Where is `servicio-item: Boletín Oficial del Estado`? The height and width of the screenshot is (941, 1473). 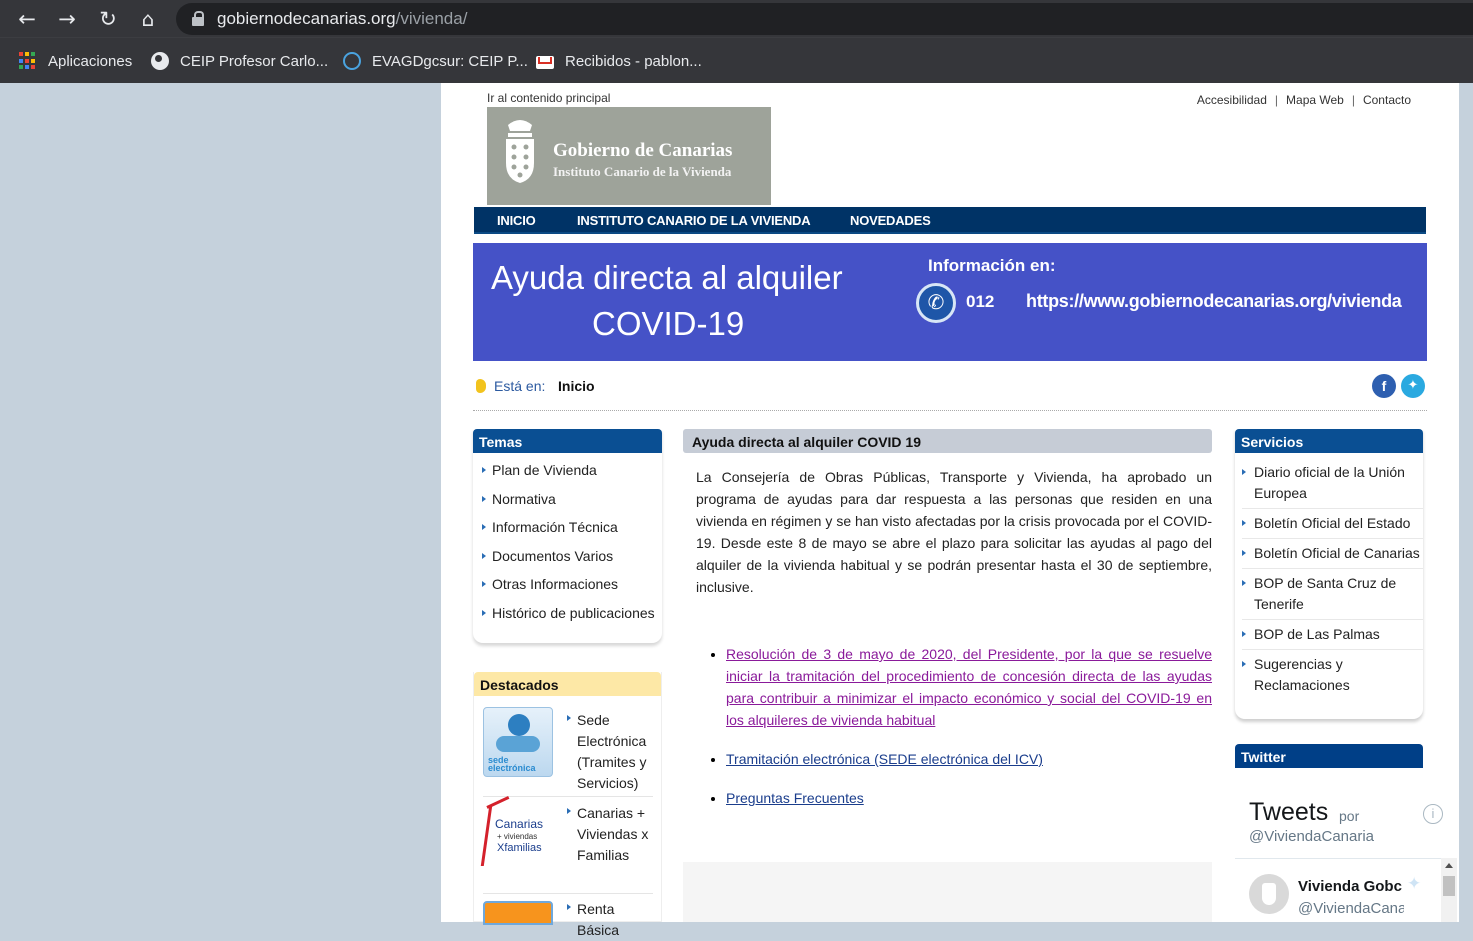 servicio-item: Boletín Oficial del Estado is located at coordinates (1332, 524).